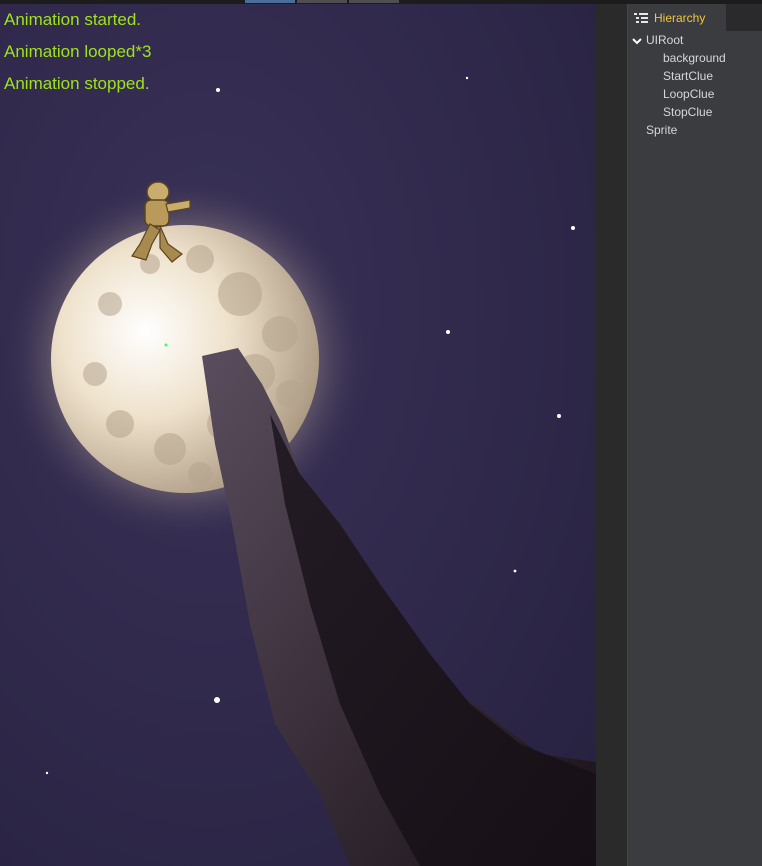  I want to click on panel-tabbar: Hierarchy, so click(695, 17).